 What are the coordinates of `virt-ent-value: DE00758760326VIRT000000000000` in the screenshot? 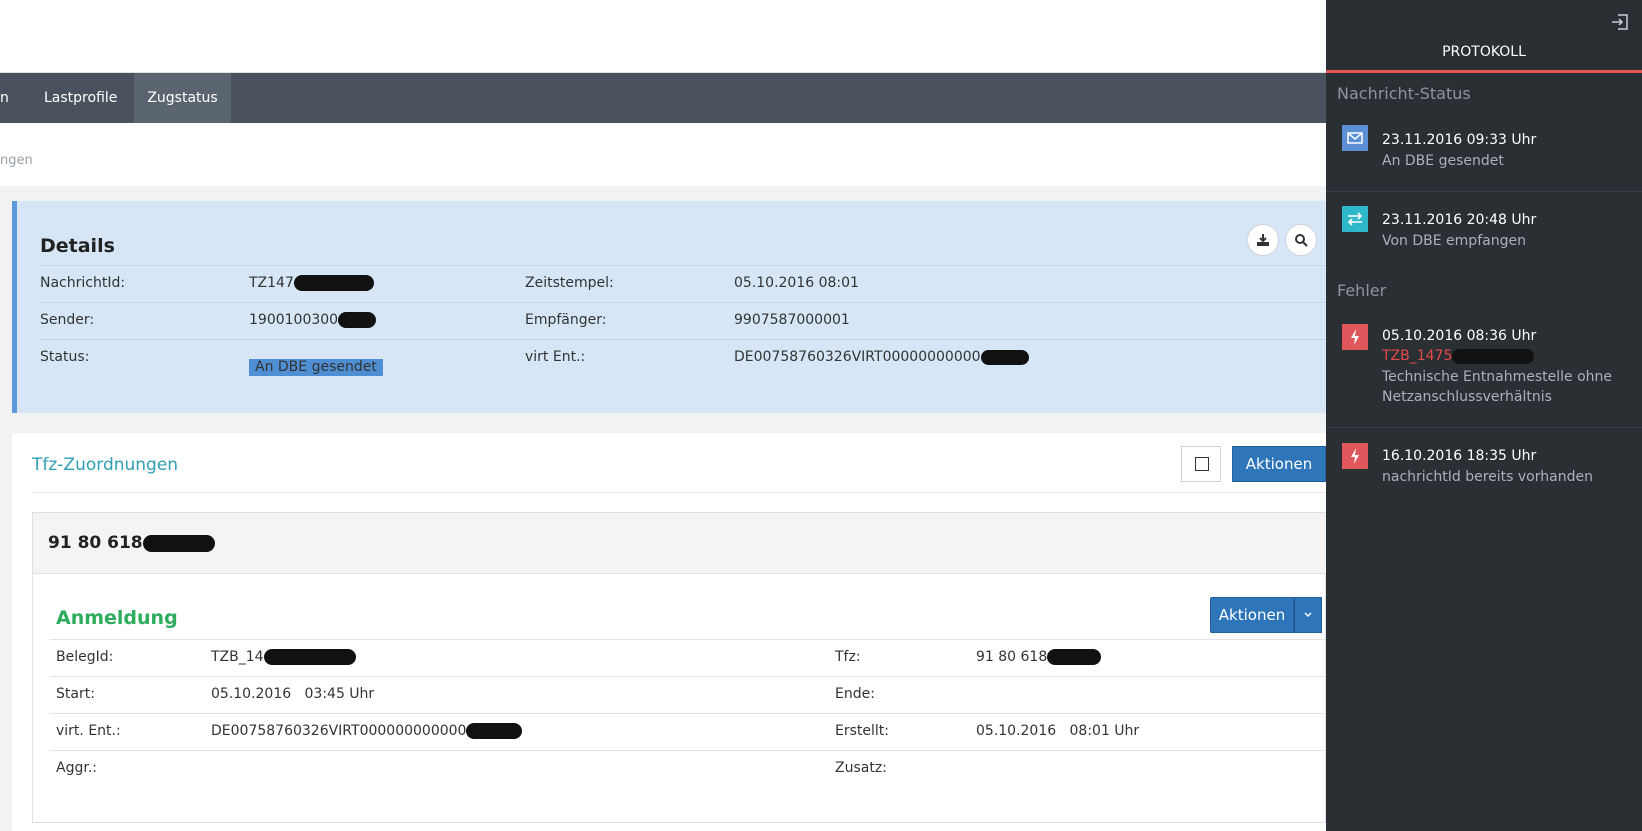 It's located at (367, 731).